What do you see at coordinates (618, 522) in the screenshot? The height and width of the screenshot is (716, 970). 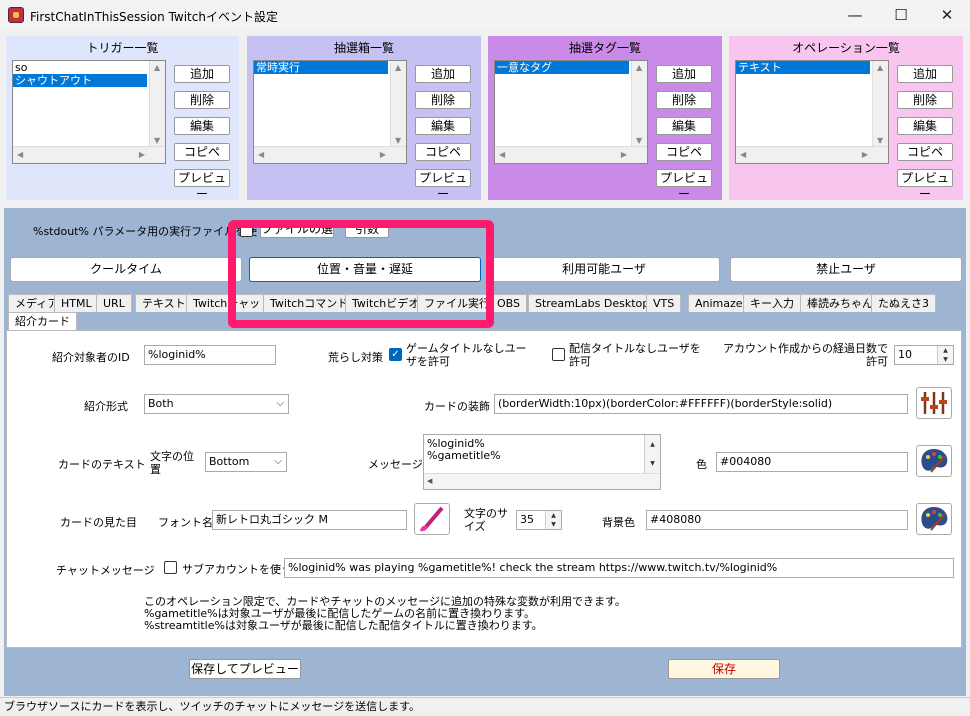 I see `bg-color-label: 背景色` at bounding box center [618, 522].